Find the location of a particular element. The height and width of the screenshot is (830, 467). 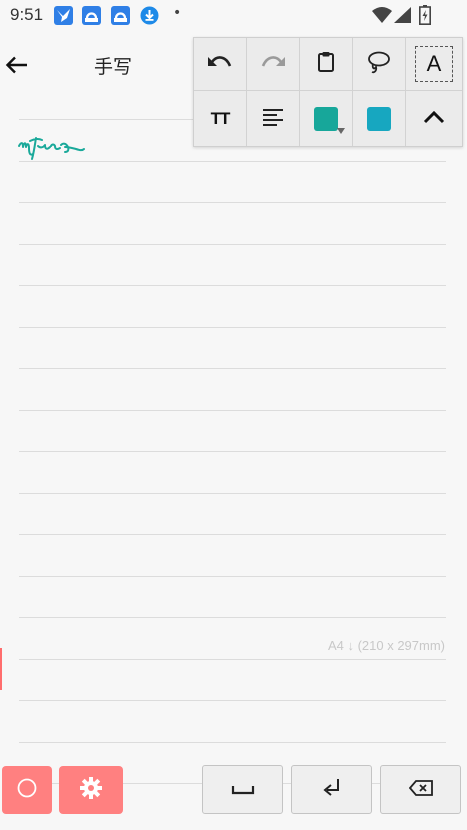

pen-color-icon is located at coordinates (328, 119).